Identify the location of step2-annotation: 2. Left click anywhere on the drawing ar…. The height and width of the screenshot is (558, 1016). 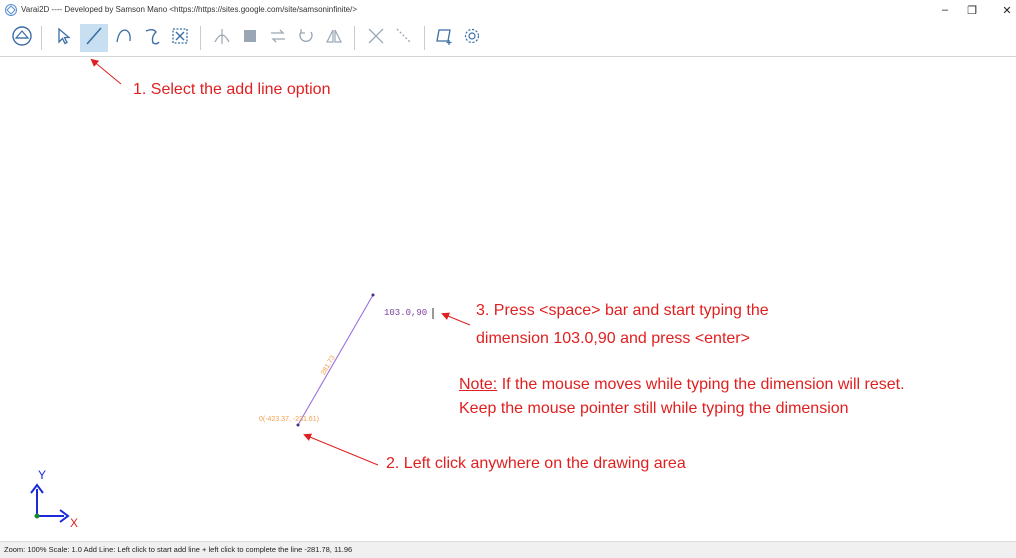
(536, 463).